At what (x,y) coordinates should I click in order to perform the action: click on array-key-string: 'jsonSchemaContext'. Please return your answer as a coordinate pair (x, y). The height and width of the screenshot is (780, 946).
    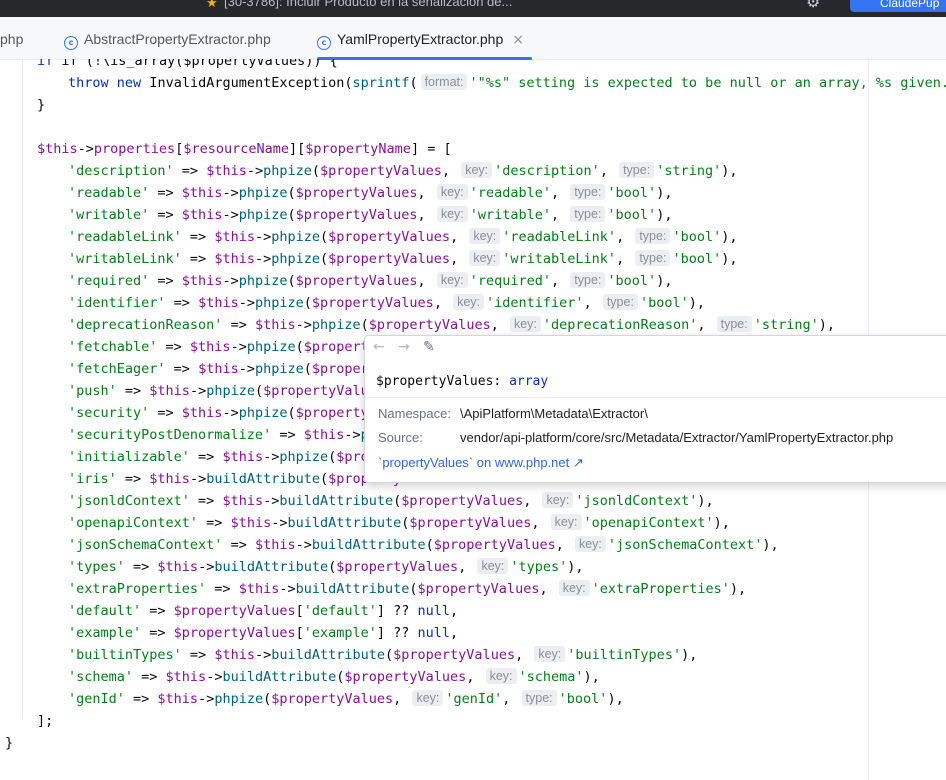
    Looking at the image, I should click on (145, 545).